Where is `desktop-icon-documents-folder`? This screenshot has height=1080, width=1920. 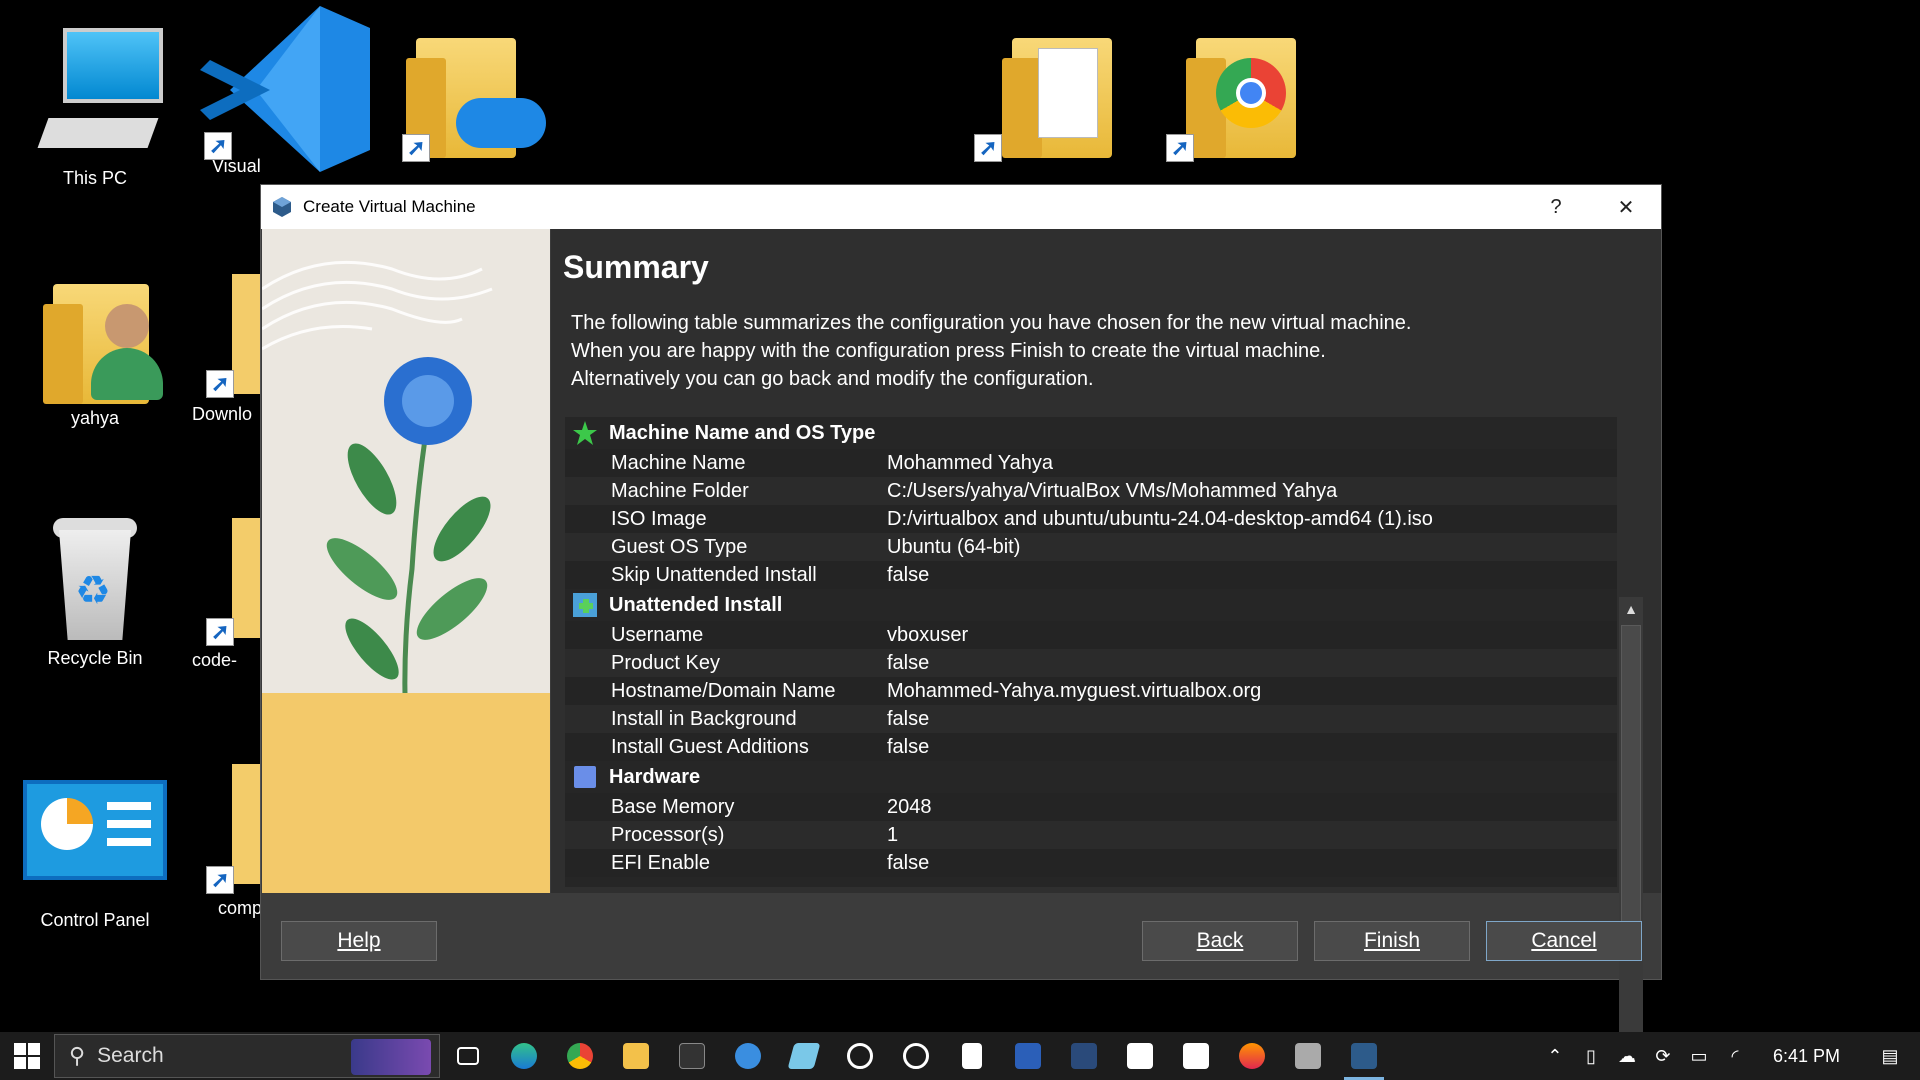
desktop-icon-documents-folder is located at coordinates (1040, 93).